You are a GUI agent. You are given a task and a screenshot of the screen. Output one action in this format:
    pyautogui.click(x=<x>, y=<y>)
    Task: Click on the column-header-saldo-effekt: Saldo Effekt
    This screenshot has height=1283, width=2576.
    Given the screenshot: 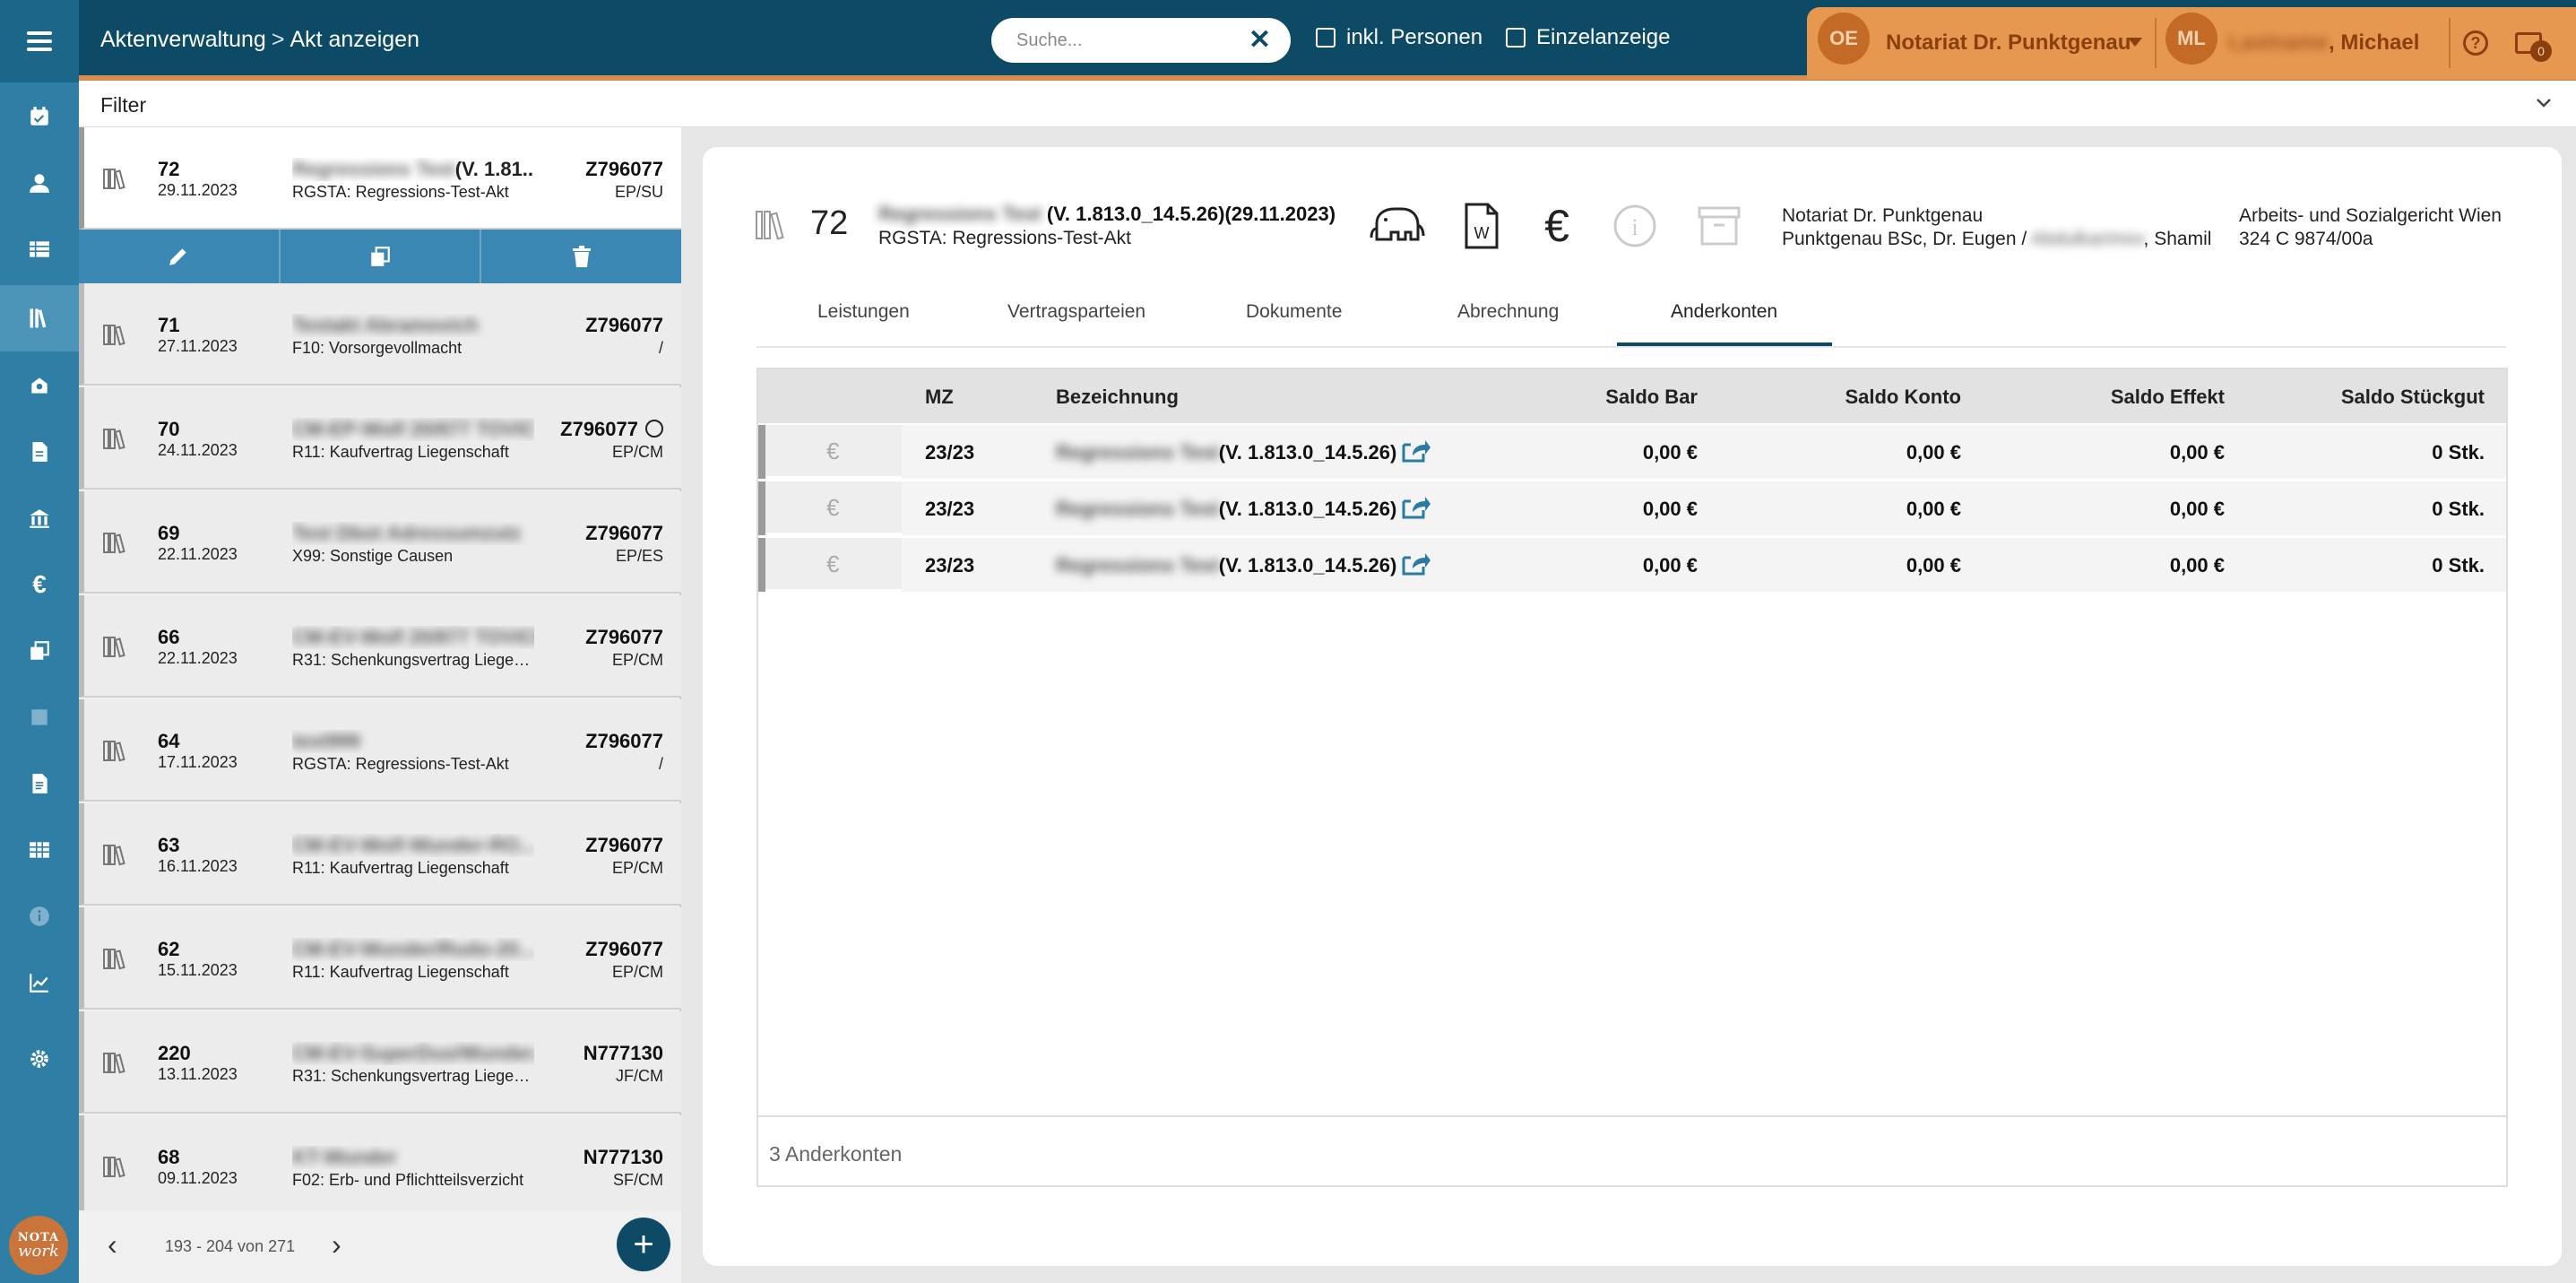 What is the action you would take?
    pyautogui.click(x=2168, y=397)
    